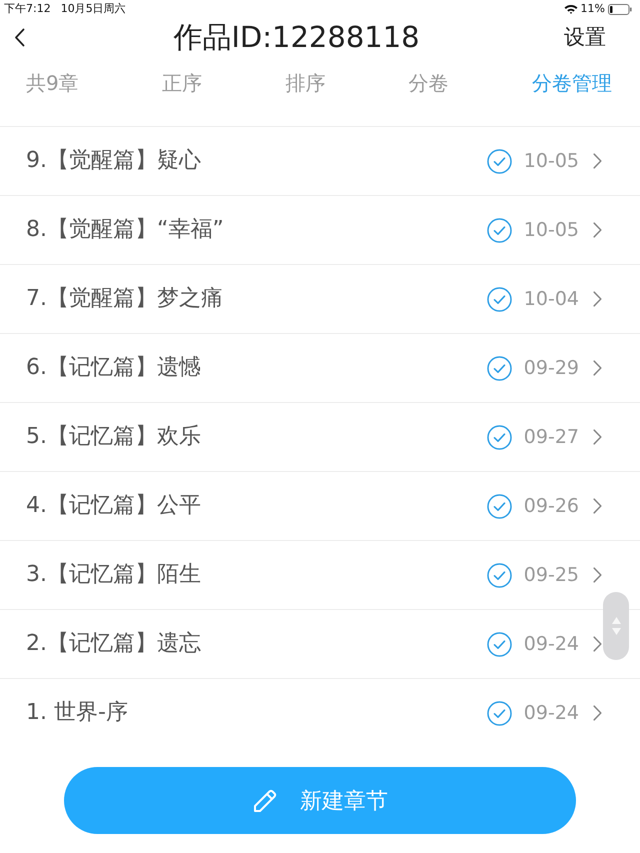  Describe the element at coordinates (320, 299) in the screenshot. I see `chapter-row: 7.【觉醒篇】梦之痛 10-04` at that location.